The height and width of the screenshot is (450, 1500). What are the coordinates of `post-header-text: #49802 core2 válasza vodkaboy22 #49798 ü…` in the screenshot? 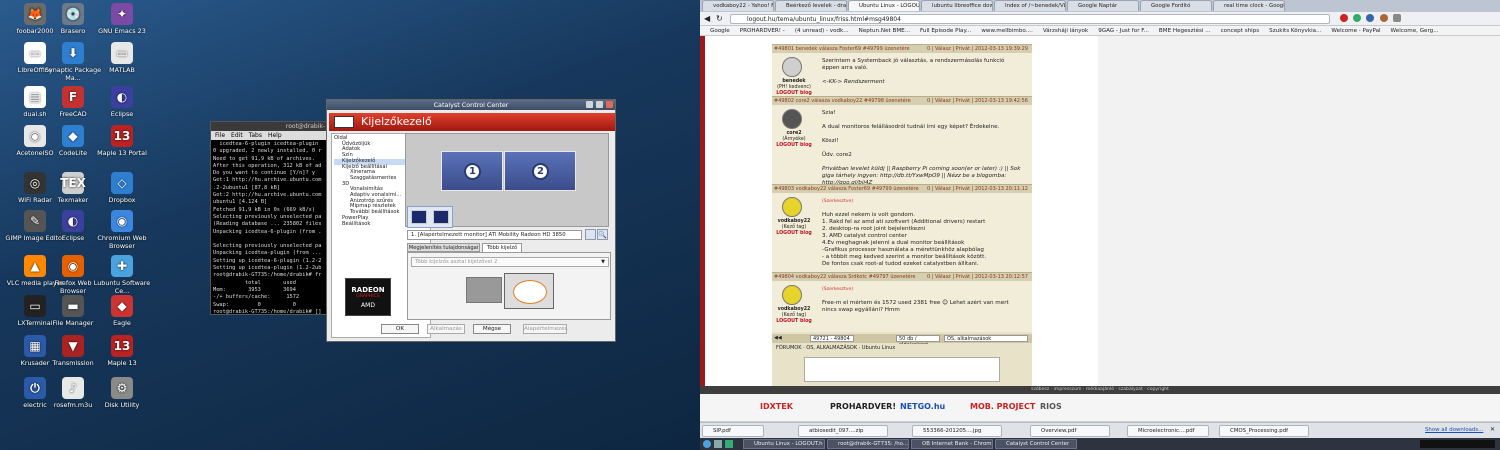 It's located at (842, 101).